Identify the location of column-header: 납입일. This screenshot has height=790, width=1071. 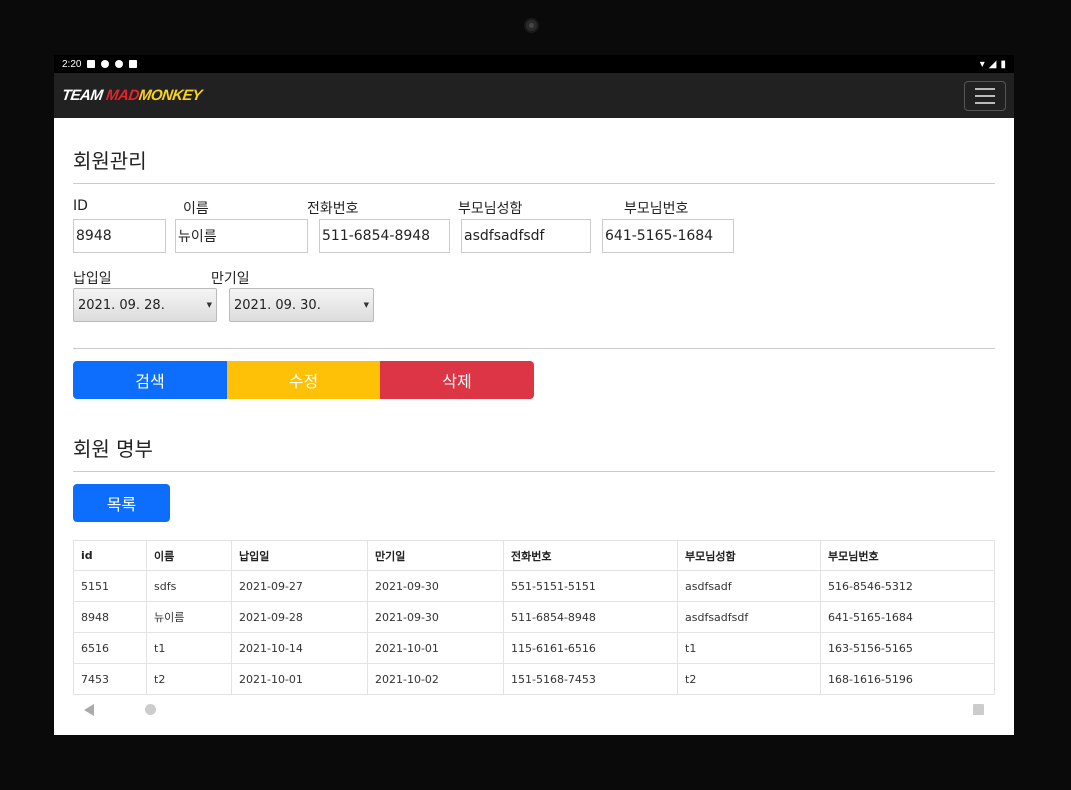
(299, 555).